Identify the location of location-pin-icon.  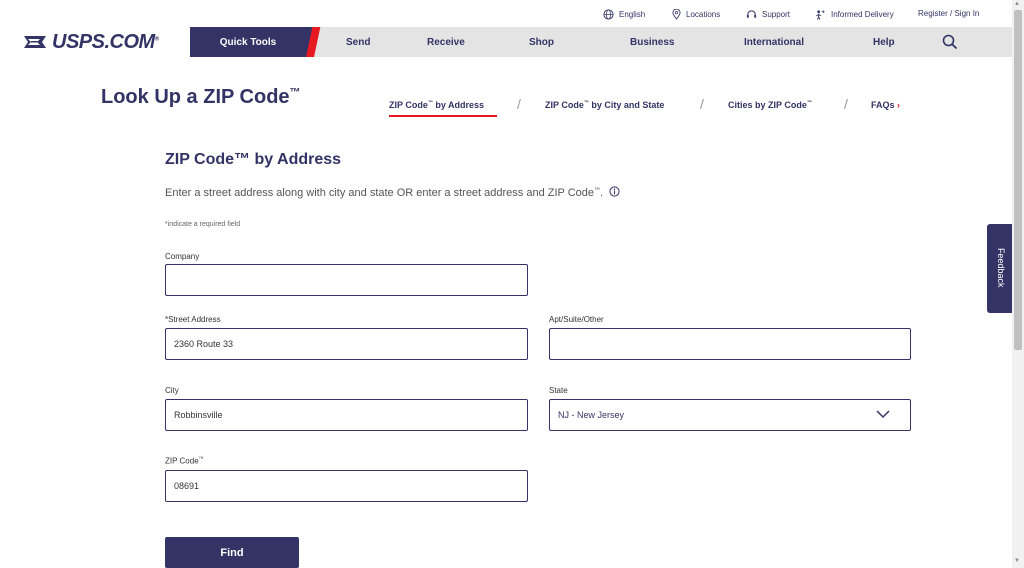
(676, 14).